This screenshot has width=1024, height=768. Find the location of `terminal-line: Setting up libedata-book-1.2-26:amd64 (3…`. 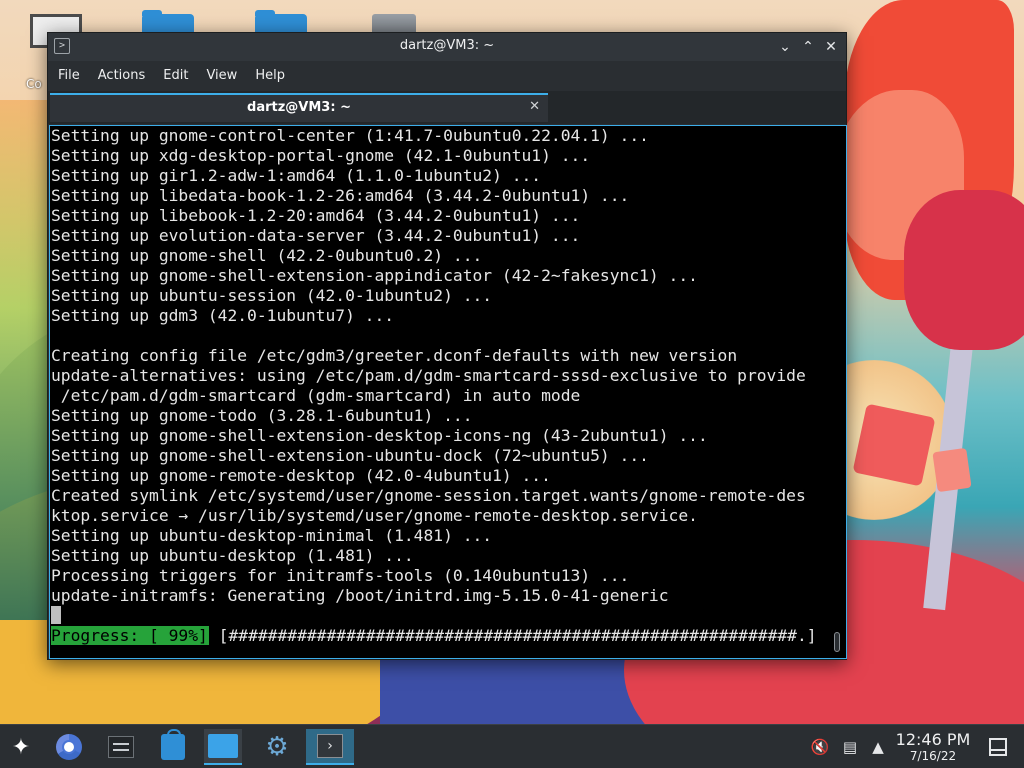

terminal-line: Setting up libedata-book-1.2-26:amd64 (3… is located at coordinates (340, 195).